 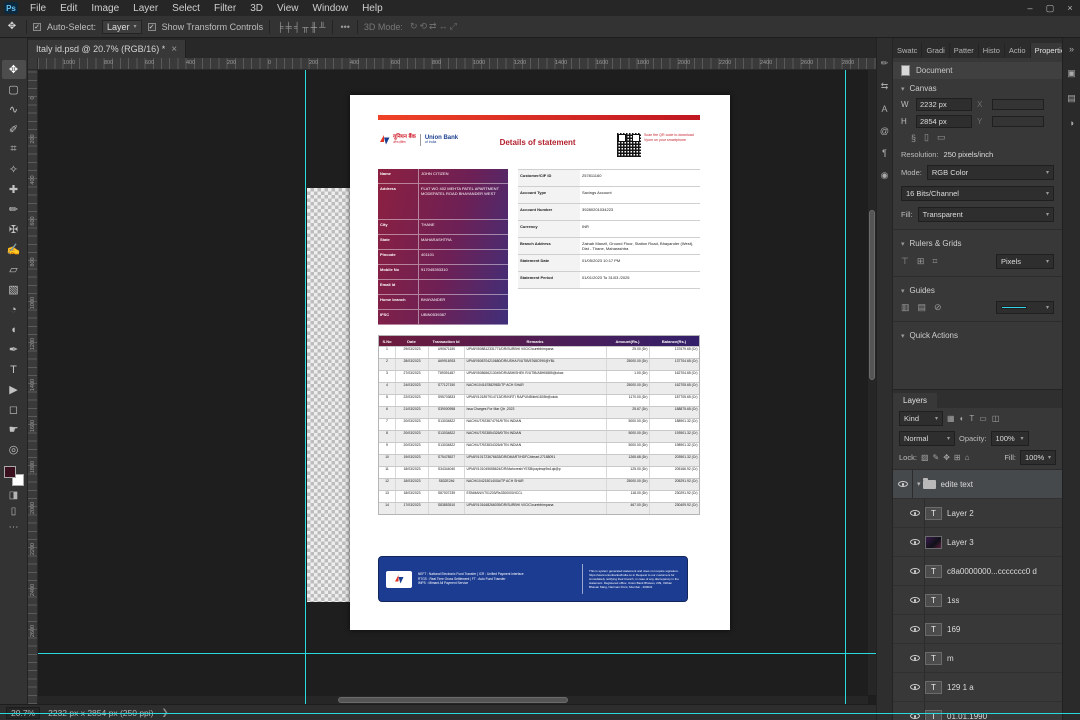 I want to click on menu-edit: Edit, so click(x=68, y=8).